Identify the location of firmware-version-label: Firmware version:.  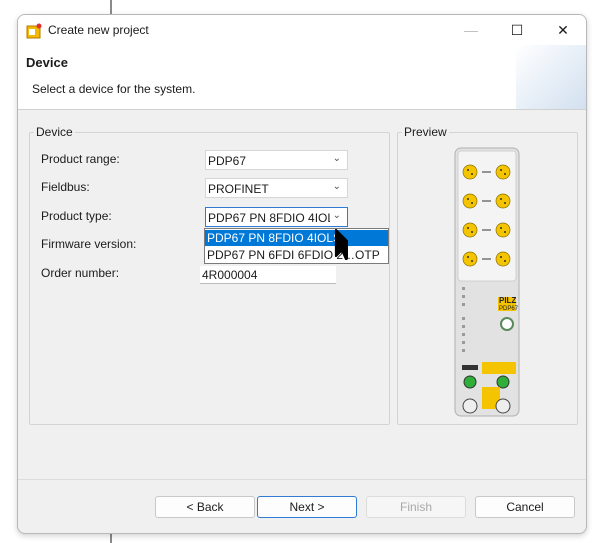
(89, 244).